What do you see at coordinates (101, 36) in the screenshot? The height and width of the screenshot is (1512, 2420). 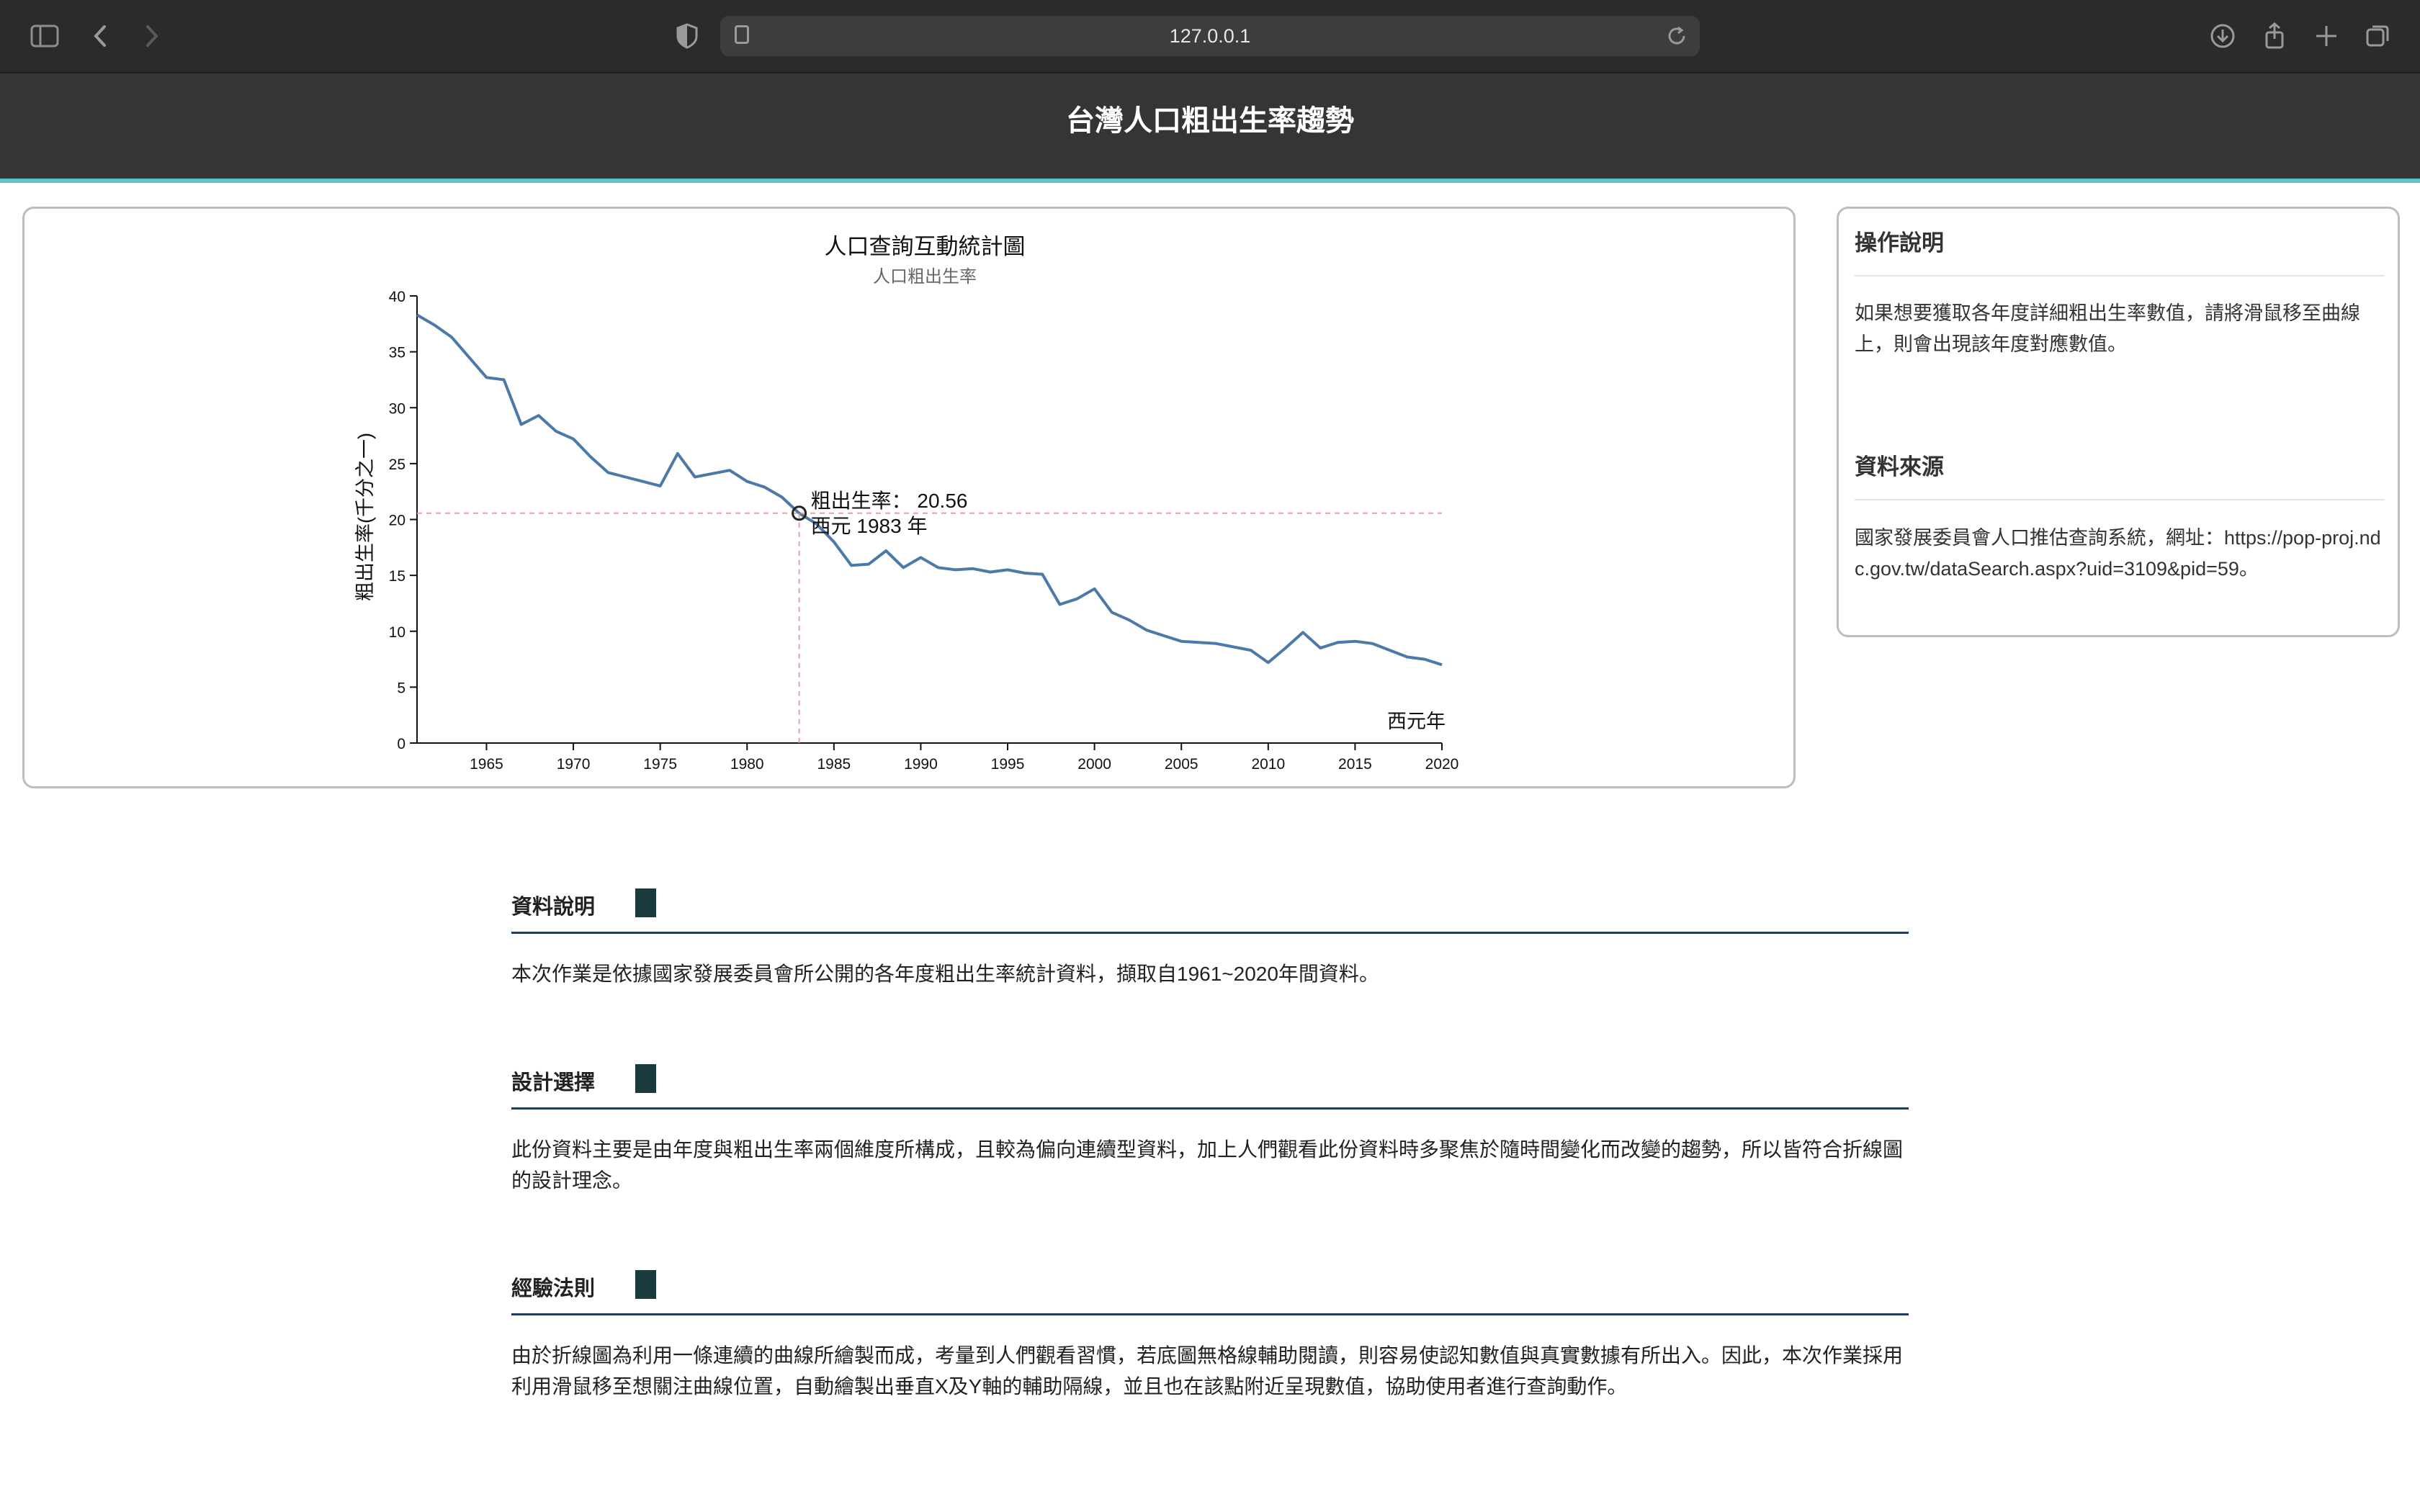 I see `back-icon` at bounding box center [101, 36].